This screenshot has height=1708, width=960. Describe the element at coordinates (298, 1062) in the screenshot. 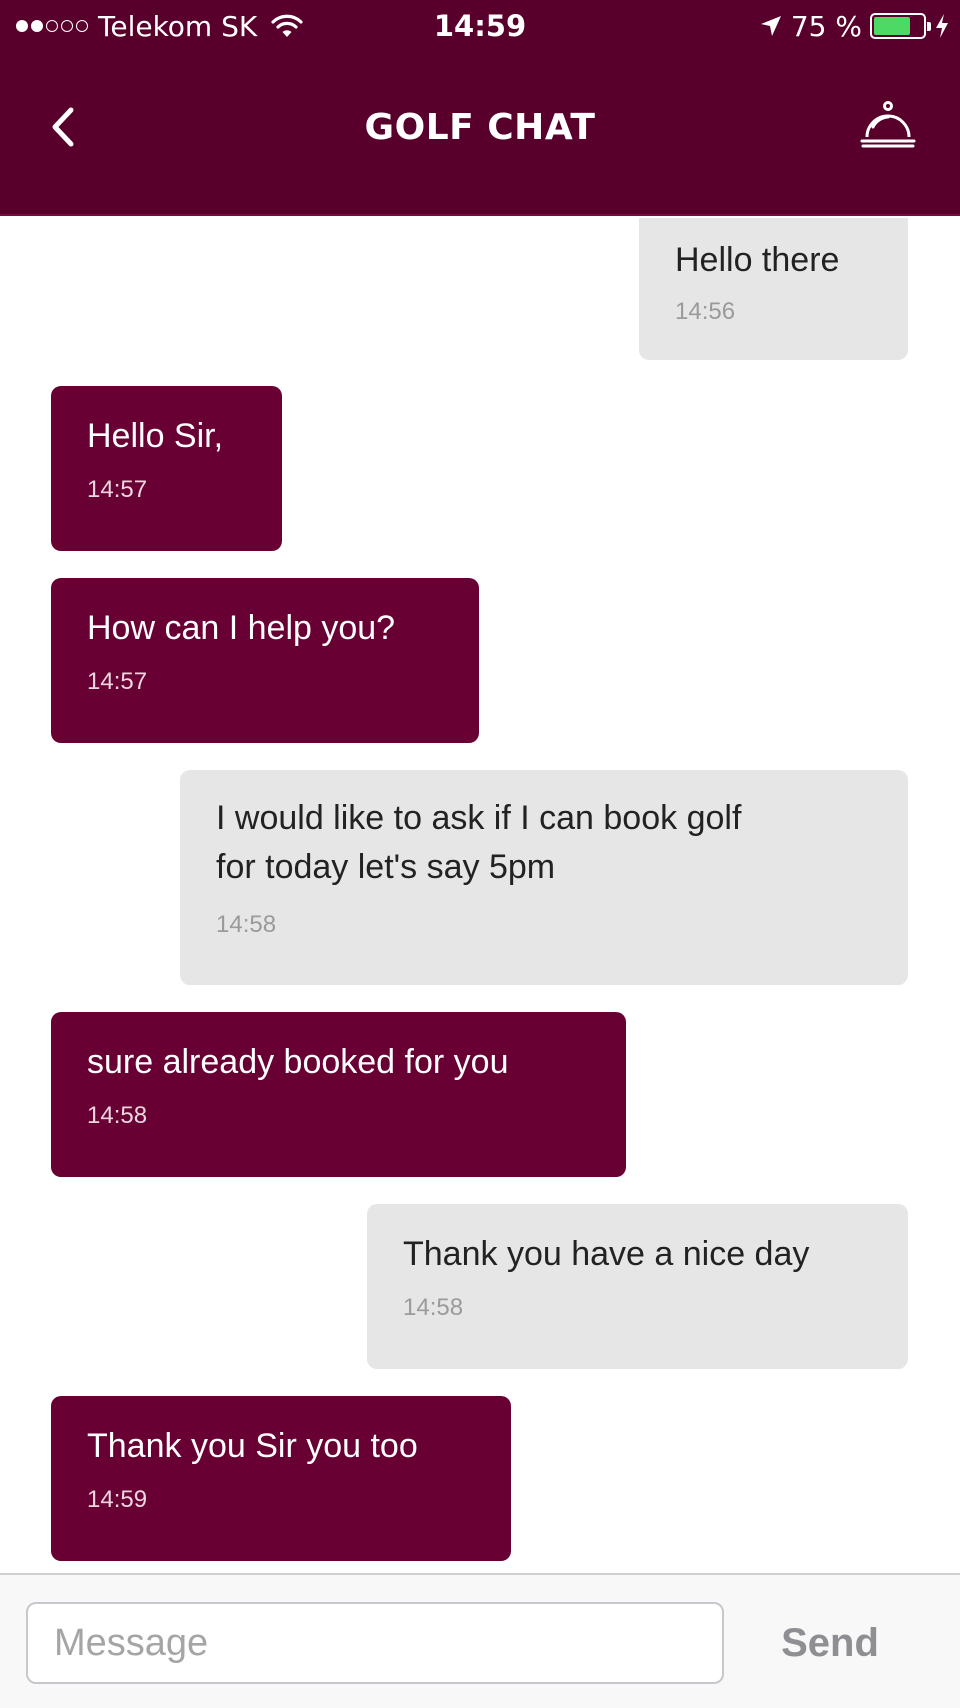

I see `message-text: sure already booked for you` at that location.